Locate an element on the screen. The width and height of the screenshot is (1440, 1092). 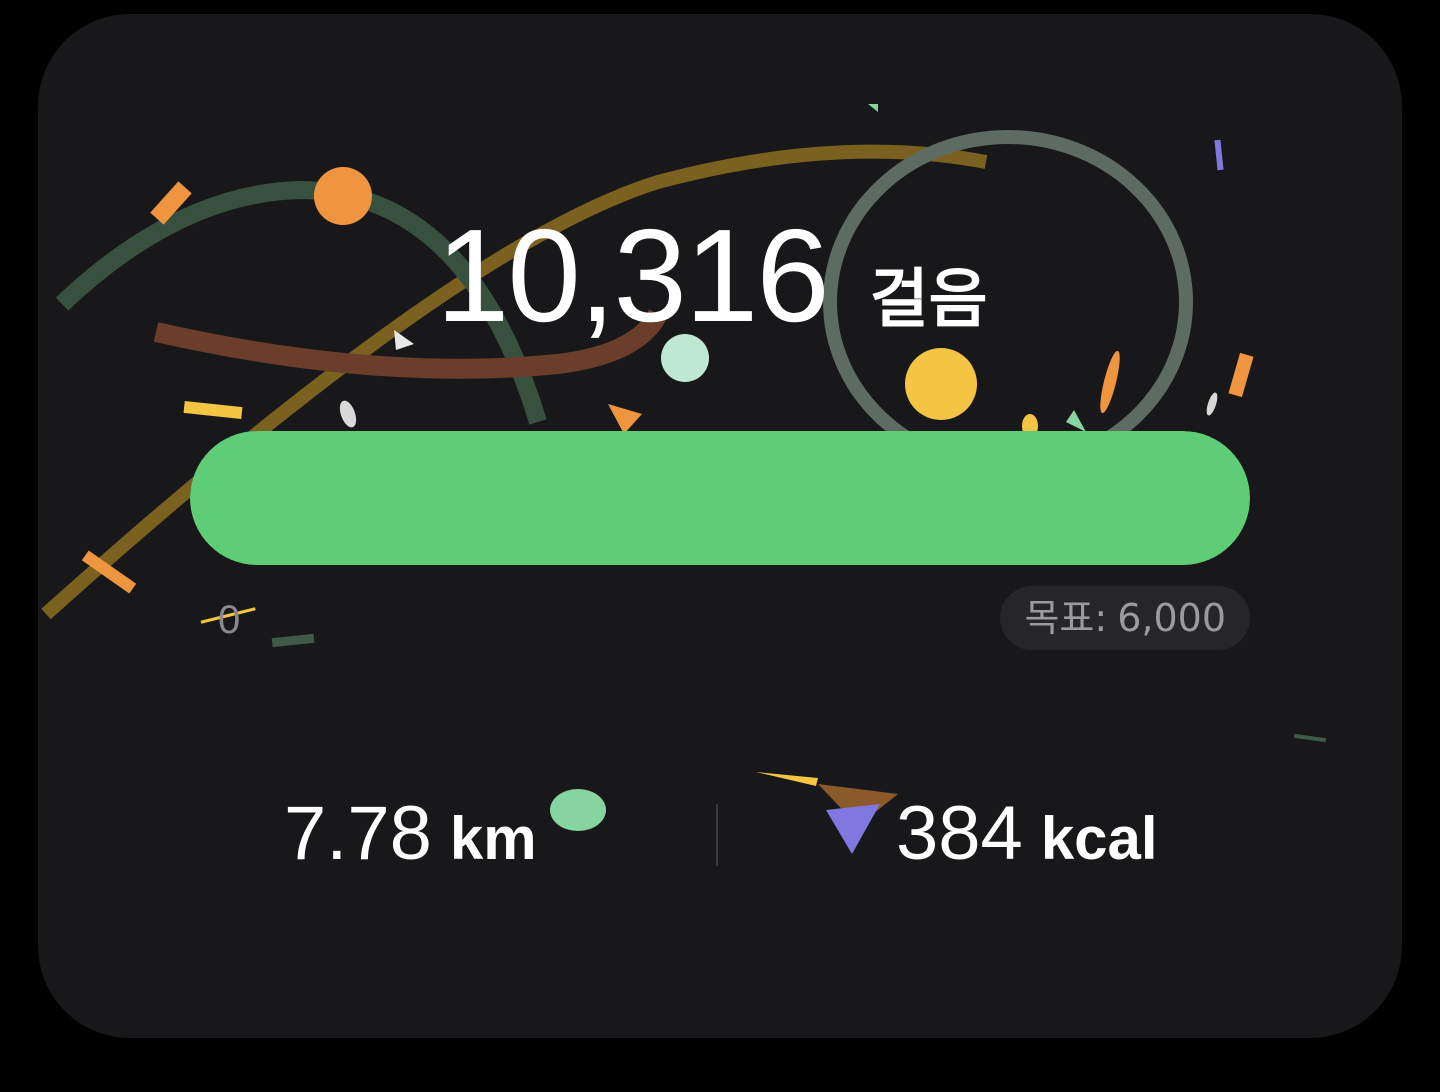
confetti-rect-darkgreen-right is located at coordinates (1310, 738).